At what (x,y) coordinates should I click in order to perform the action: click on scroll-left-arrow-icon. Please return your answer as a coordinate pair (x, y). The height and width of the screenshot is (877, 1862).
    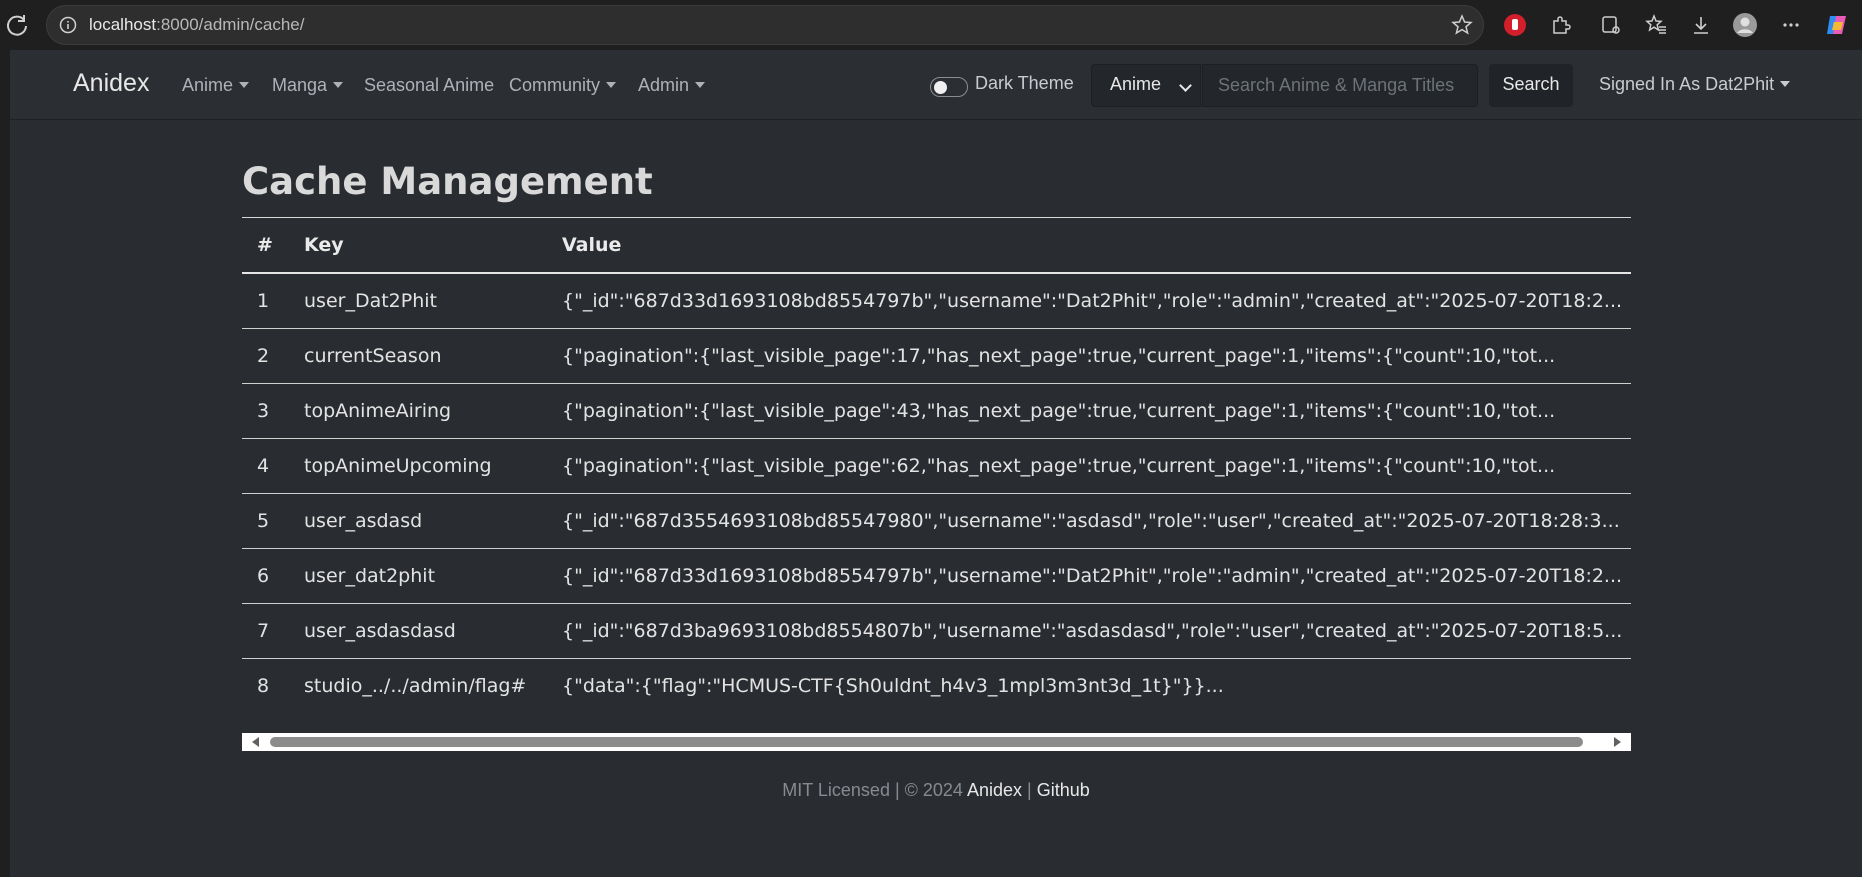
    Looking at the image, I should click on (255, 742).